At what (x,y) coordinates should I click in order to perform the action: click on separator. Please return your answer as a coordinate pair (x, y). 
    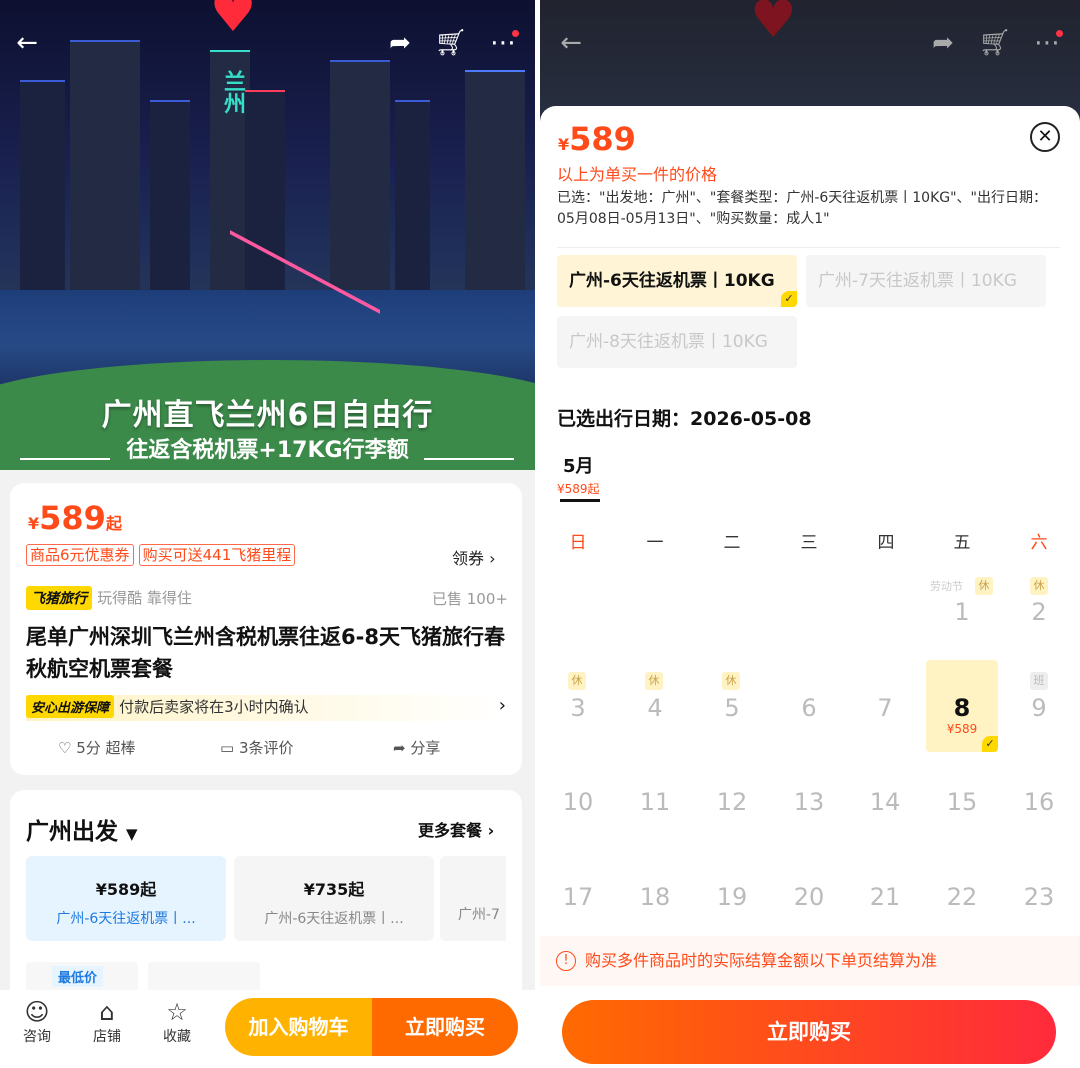
    Looking at the image, I should click on (808, 247).